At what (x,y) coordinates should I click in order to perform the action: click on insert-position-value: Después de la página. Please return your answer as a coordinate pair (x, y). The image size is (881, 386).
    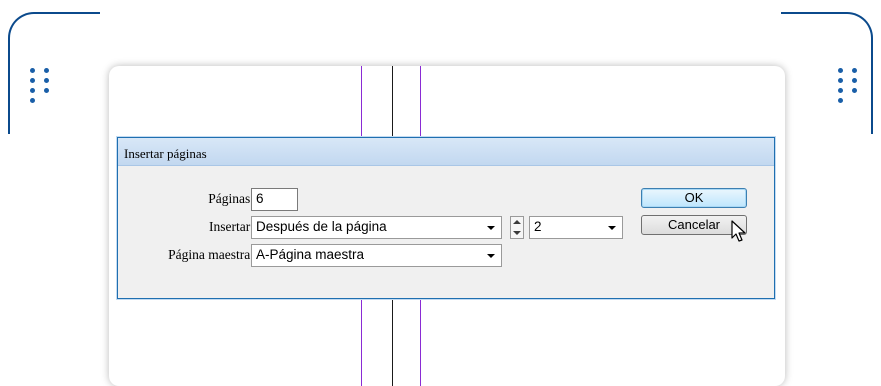
    Looking at the image, I should click on (321, 226).